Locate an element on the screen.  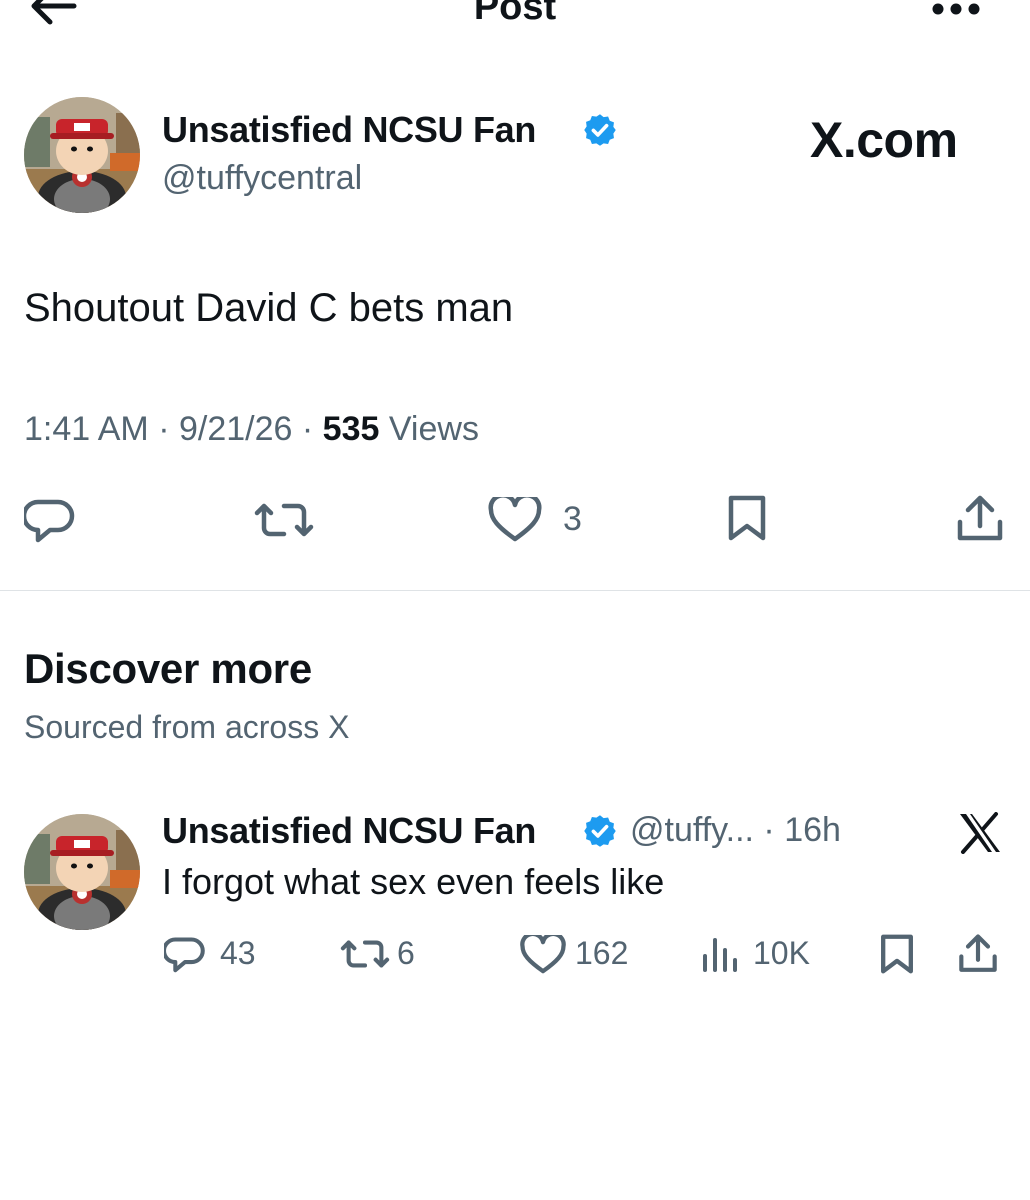
author-handle: @tuffycentral is located at coordinates (262, 178).